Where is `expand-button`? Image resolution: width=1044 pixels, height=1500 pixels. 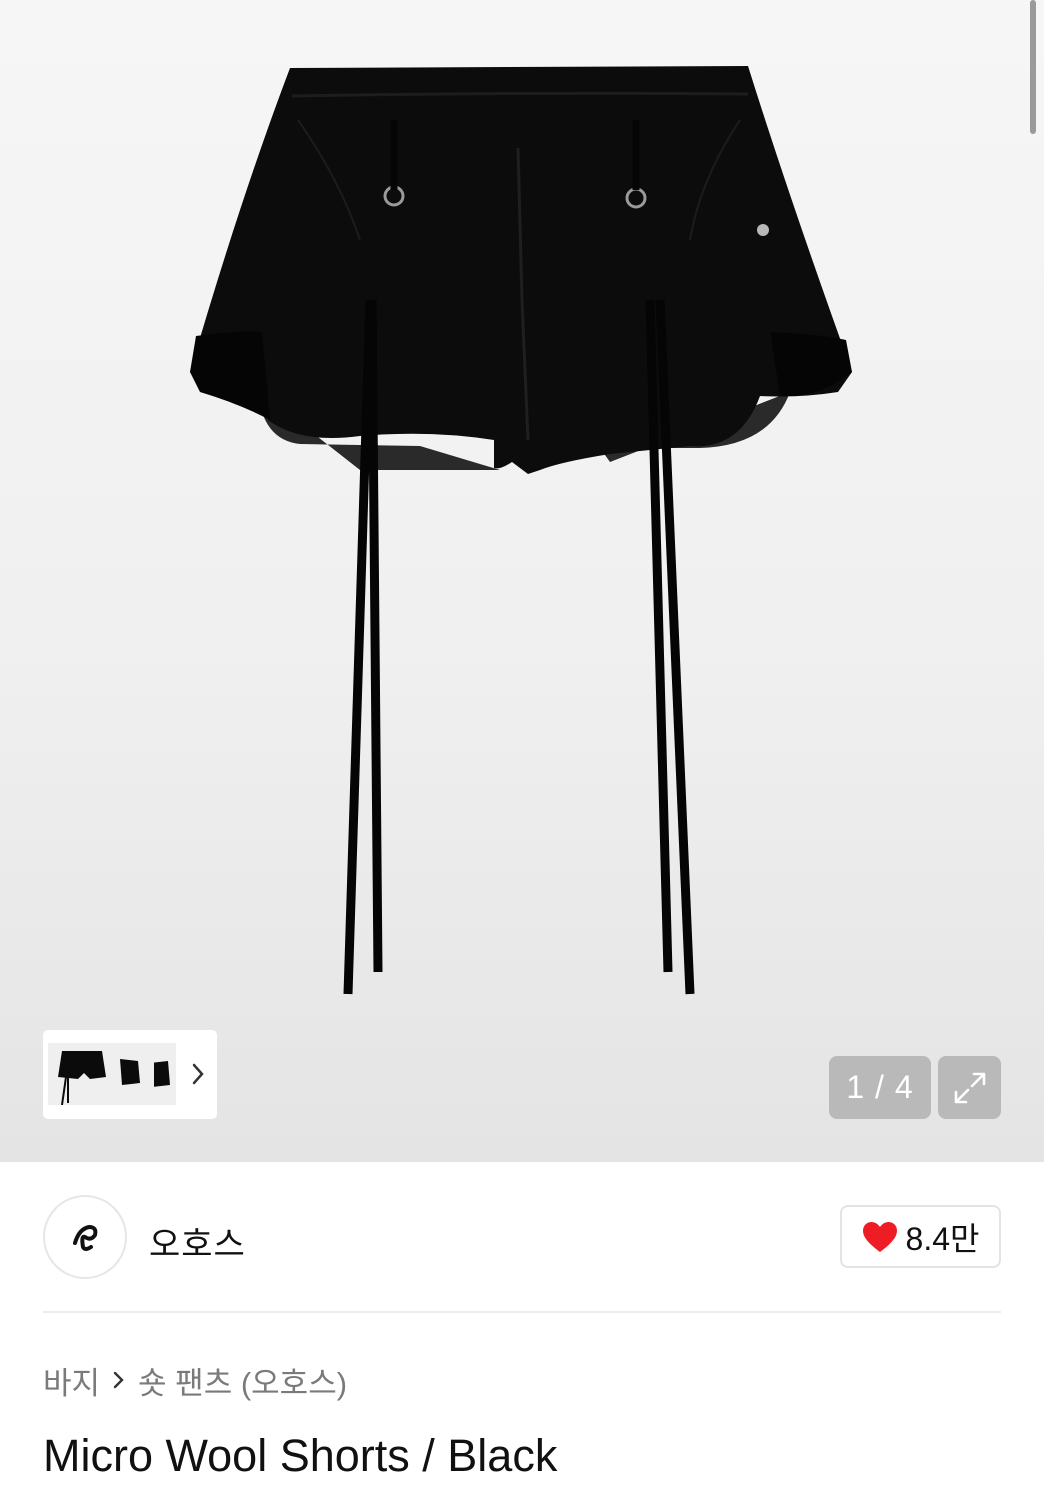
expand-button is located at coordinates (969, 1087).